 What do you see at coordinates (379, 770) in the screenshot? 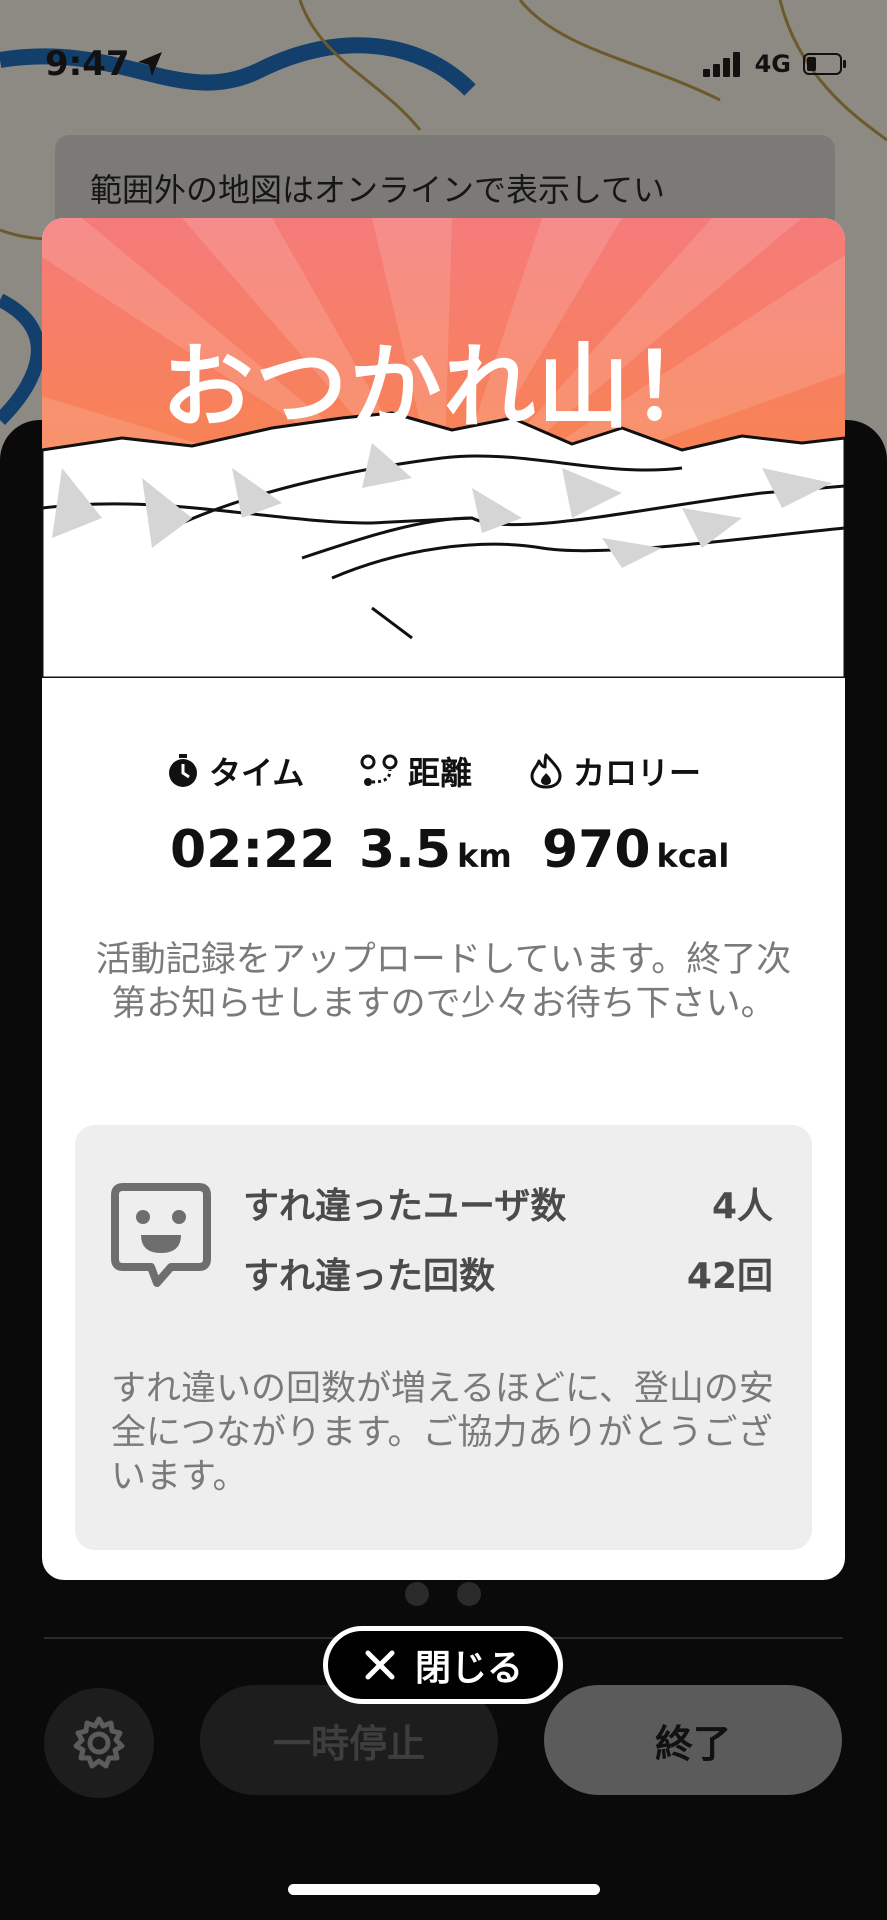
I see `route-icon` at bounding box center [379, 770].